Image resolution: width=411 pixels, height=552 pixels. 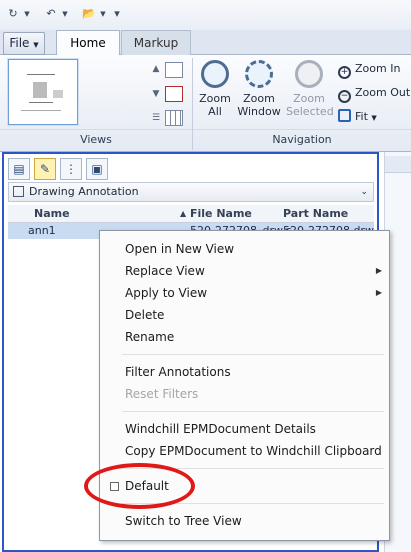 What do you see at coordinates (259, 98) in the screenshot?
I see `zoom-window-label-1: Zoom` at bounding box center [259, 98].